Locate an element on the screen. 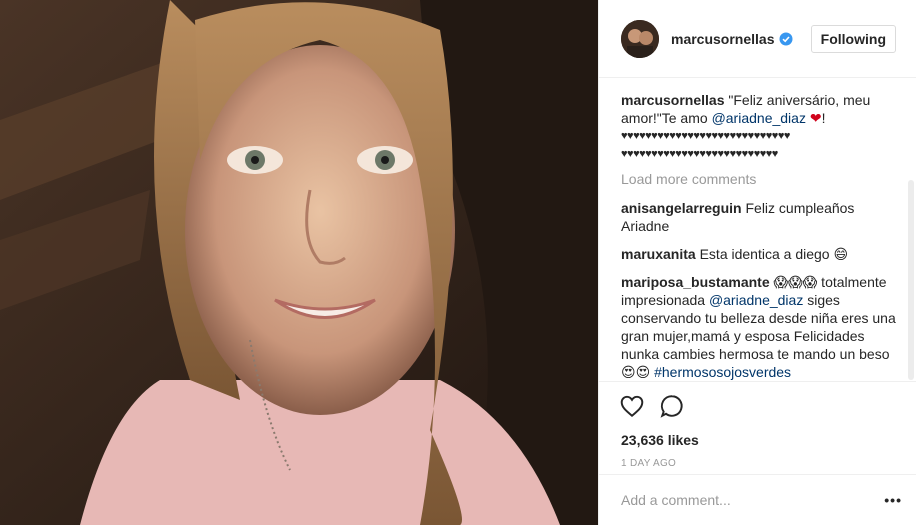 The image size is (916, 525). post-header: marcusornellas Following is located at coordinates (757, 39).